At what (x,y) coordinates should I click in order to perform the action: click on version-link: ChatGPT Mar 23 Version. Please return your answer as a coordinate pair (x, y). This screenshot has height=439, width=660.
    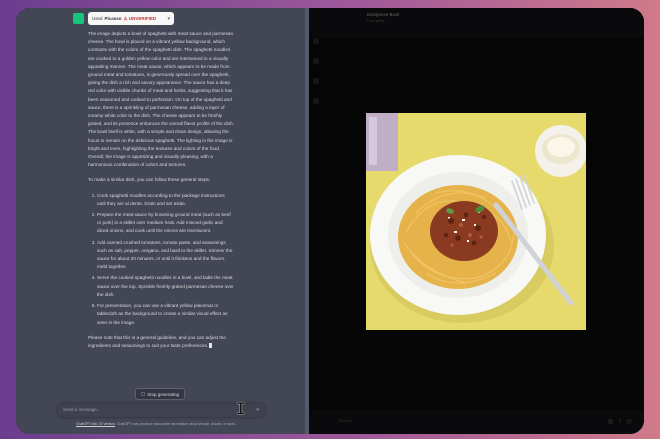
    Looking at the image, I should click on (95, 424).